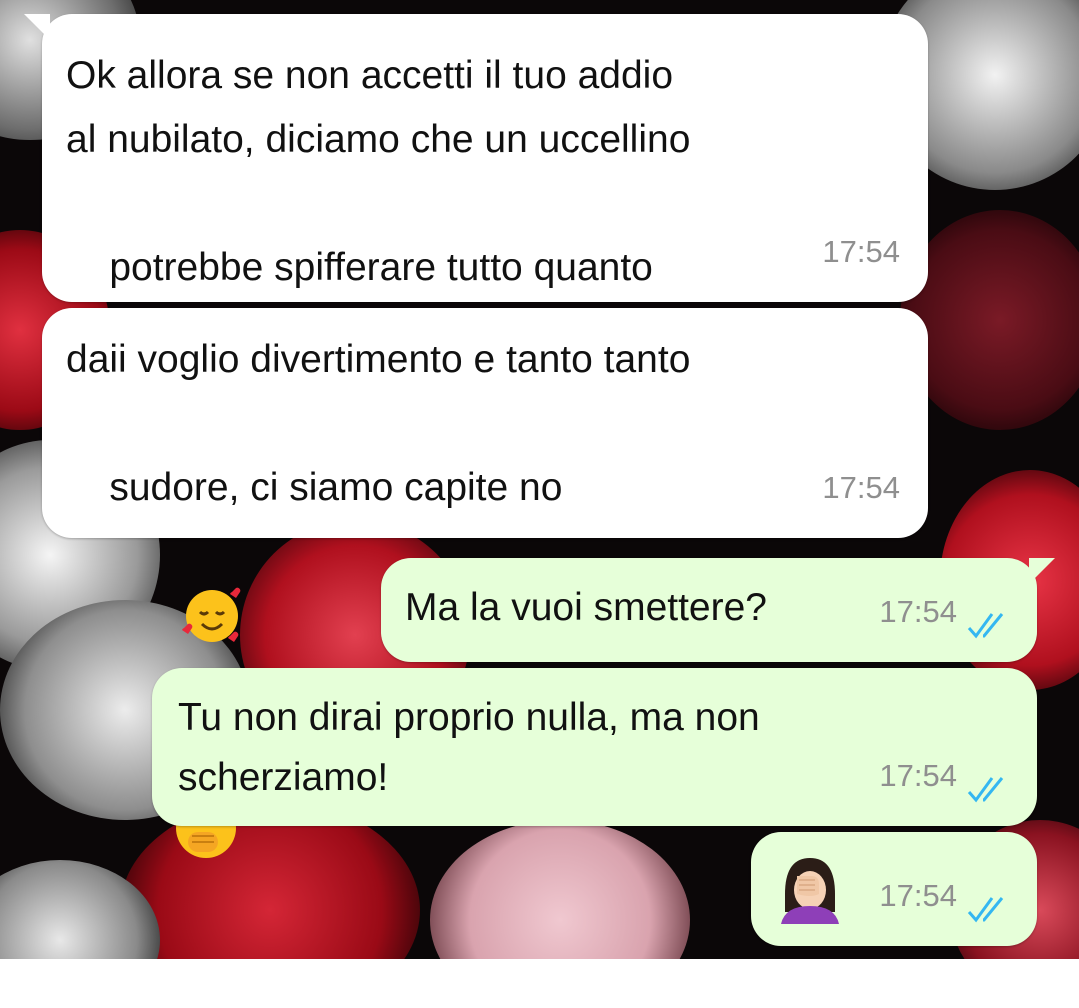 The height and width of the screenshot is (1008, 1079). What do you see at coordinates (586, 607) in the screenshot?
I see `message-text-line: Ma la vuoi smettere?` at bounding box center [586, 607].